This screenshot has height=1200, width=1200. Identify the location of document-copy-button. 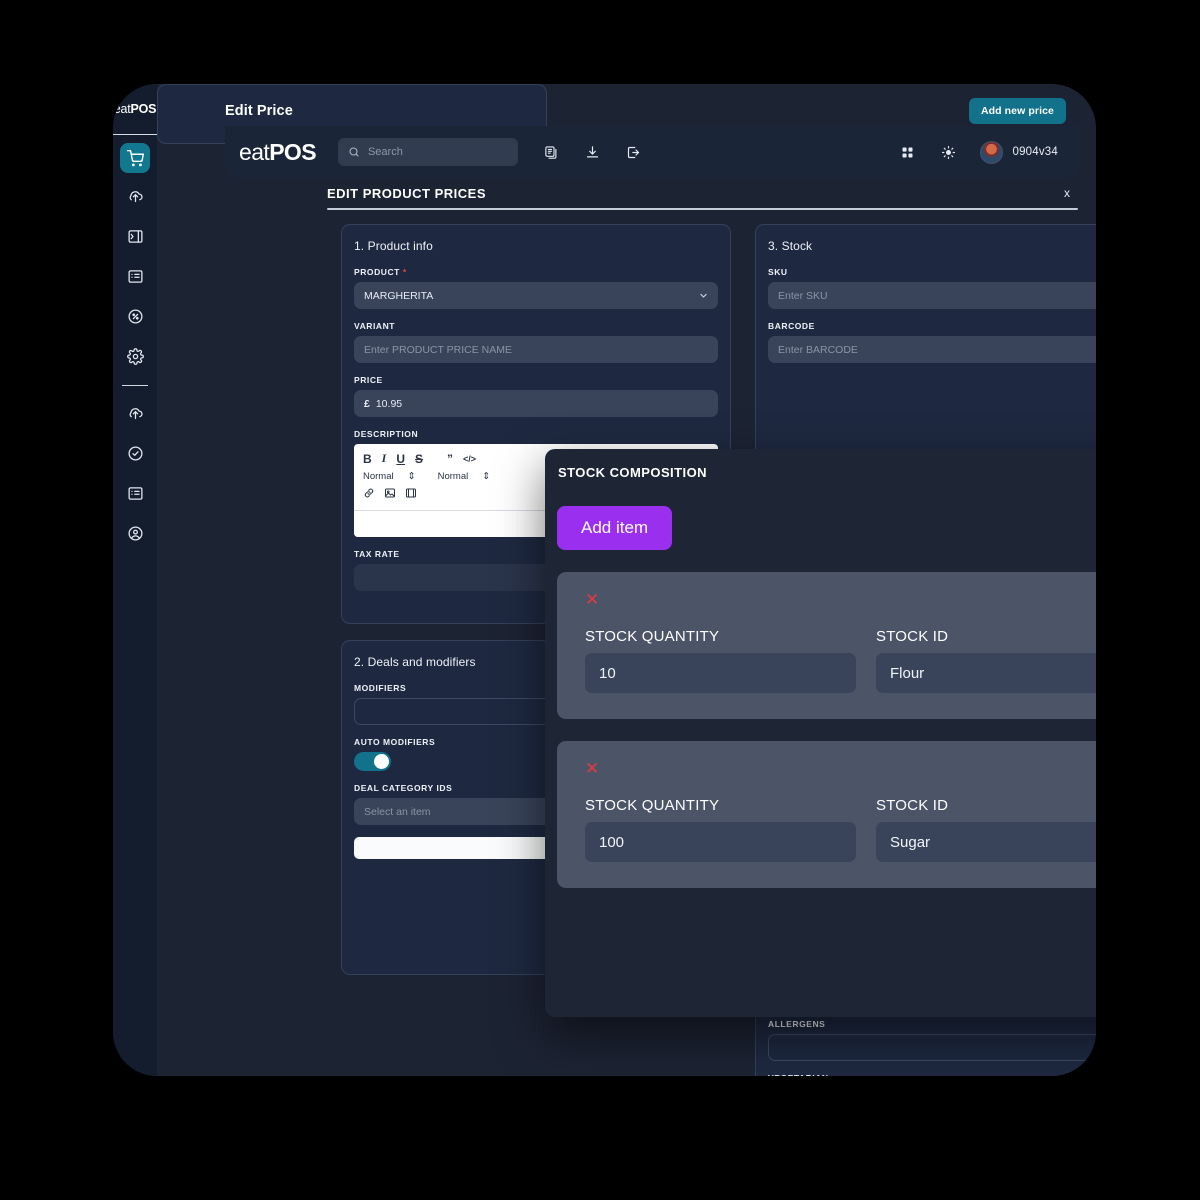
(551, 152).